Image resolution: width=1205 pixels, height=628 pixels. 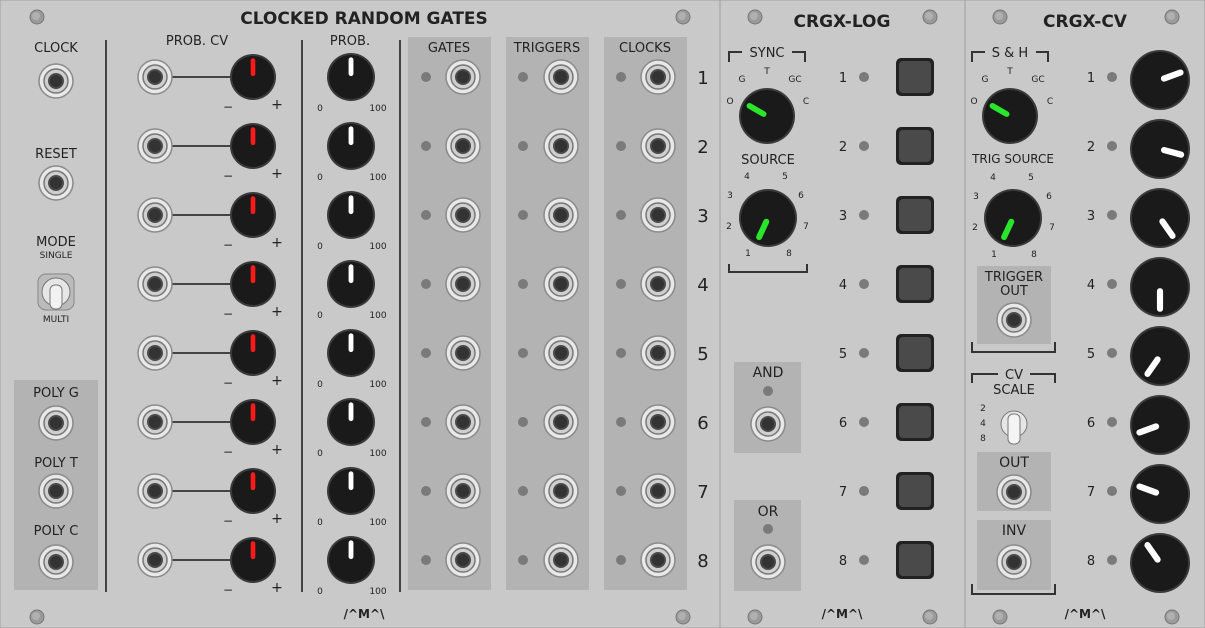 I want to click on cv-inverted-output-jack, so click(x=1014, y=562).